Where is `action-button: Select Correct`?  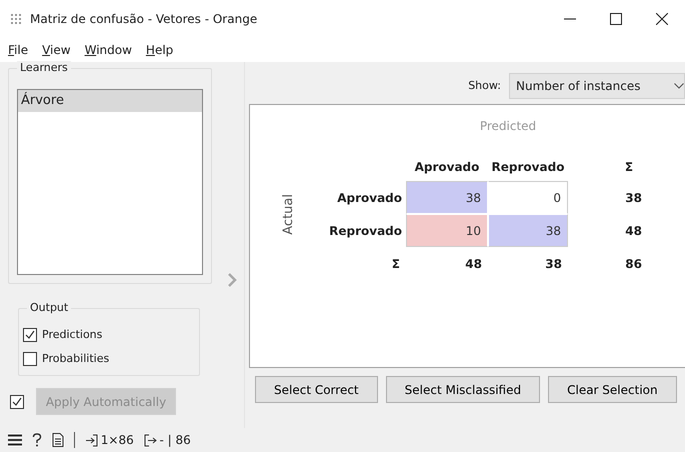 action-button: Select Correct is located at coordinates (316, 389).